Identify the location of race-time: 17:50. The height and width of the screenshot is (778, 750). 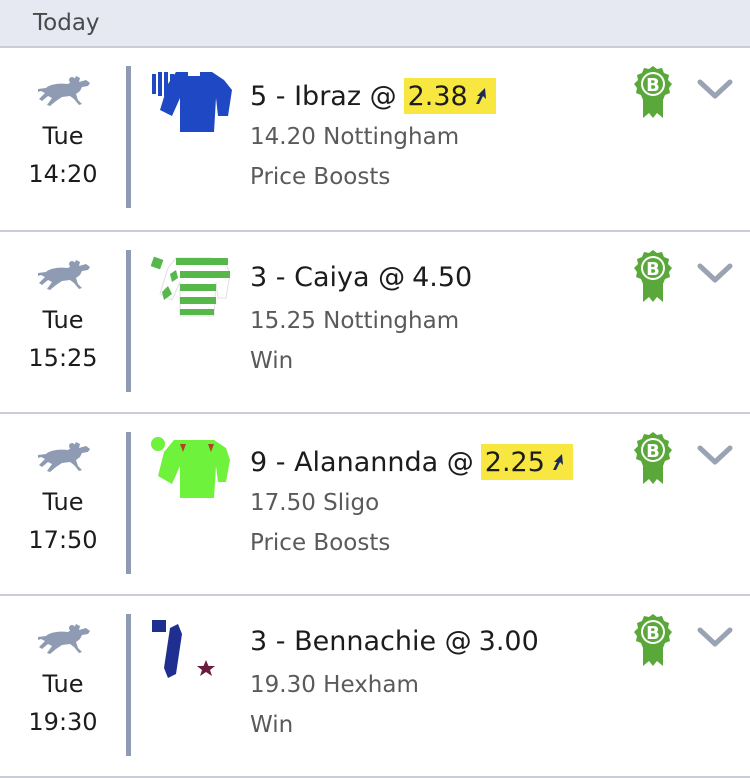
(63, 540).